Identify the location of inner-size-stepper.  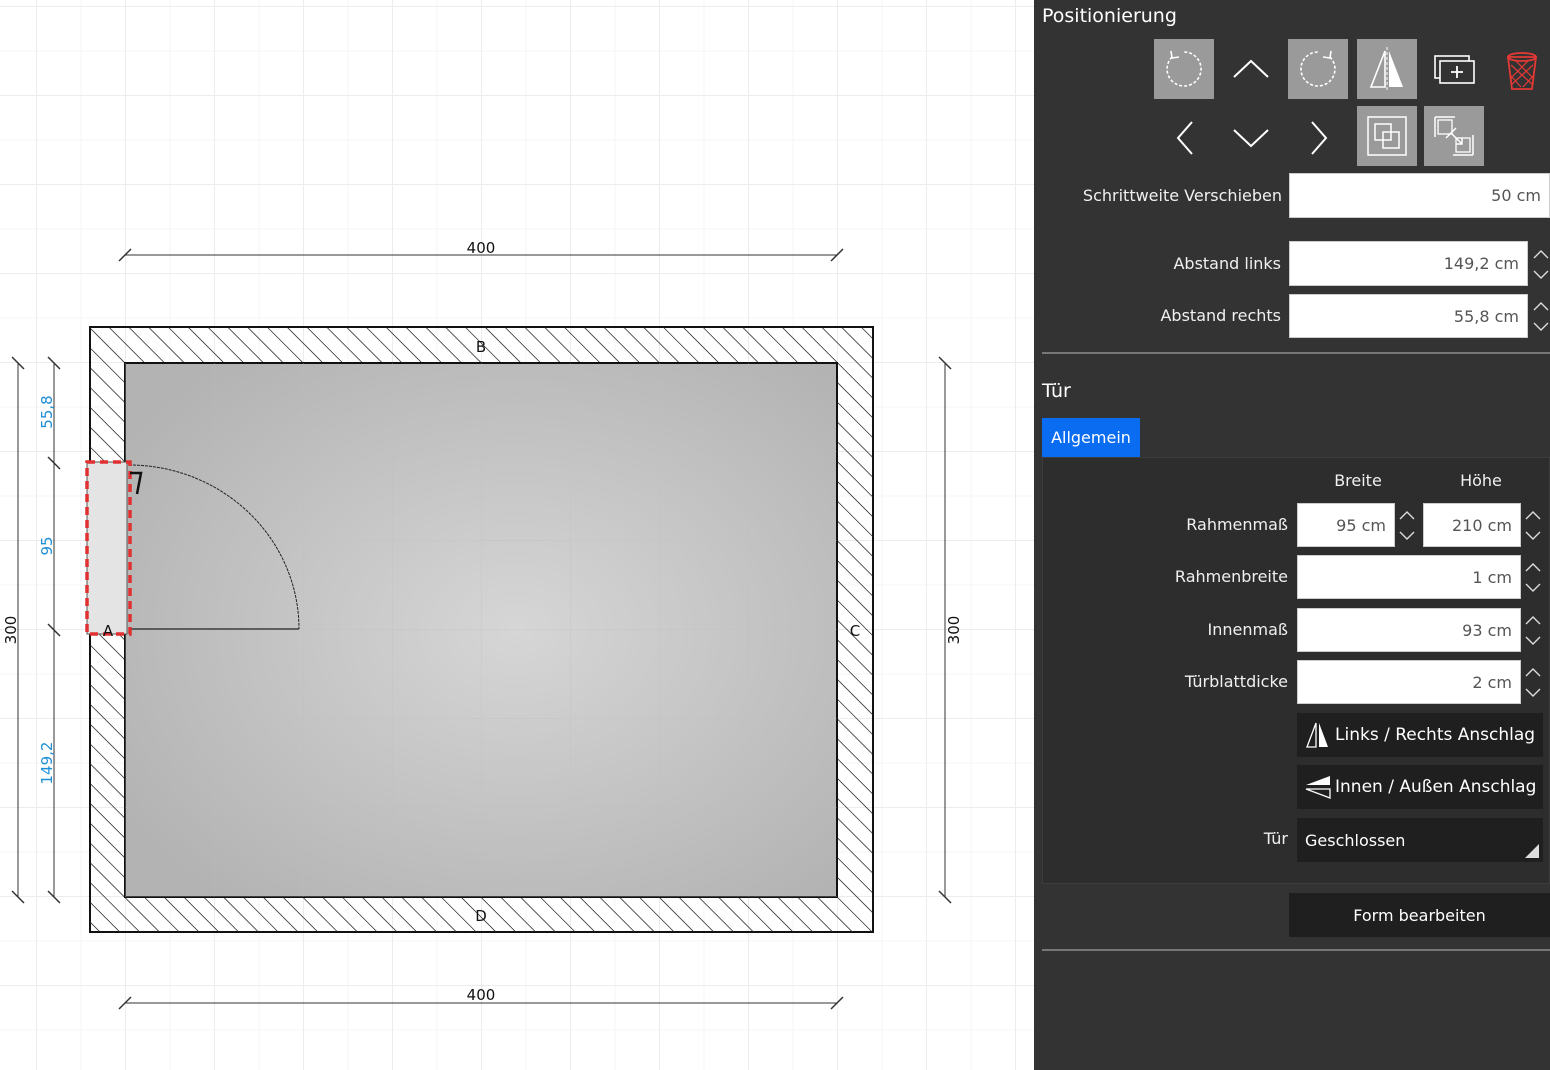
(1533, 630).